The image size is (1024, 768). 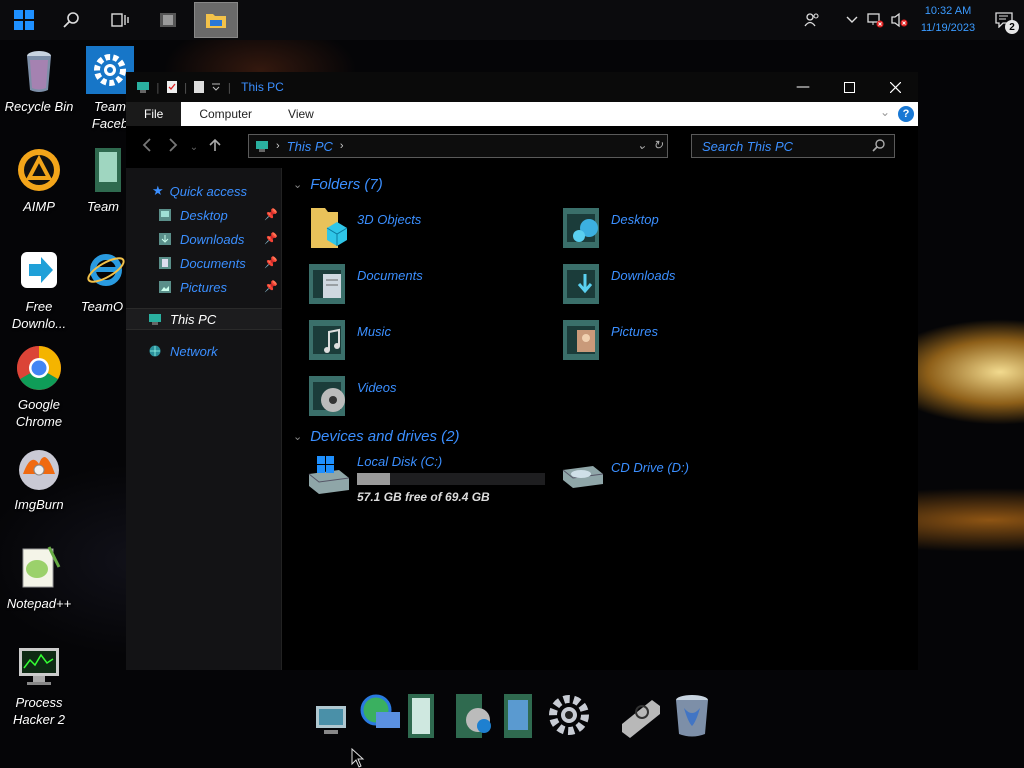 I want to click on group-header-devices: ⌄ Devices and drives (2), so click(x=376, y=436).